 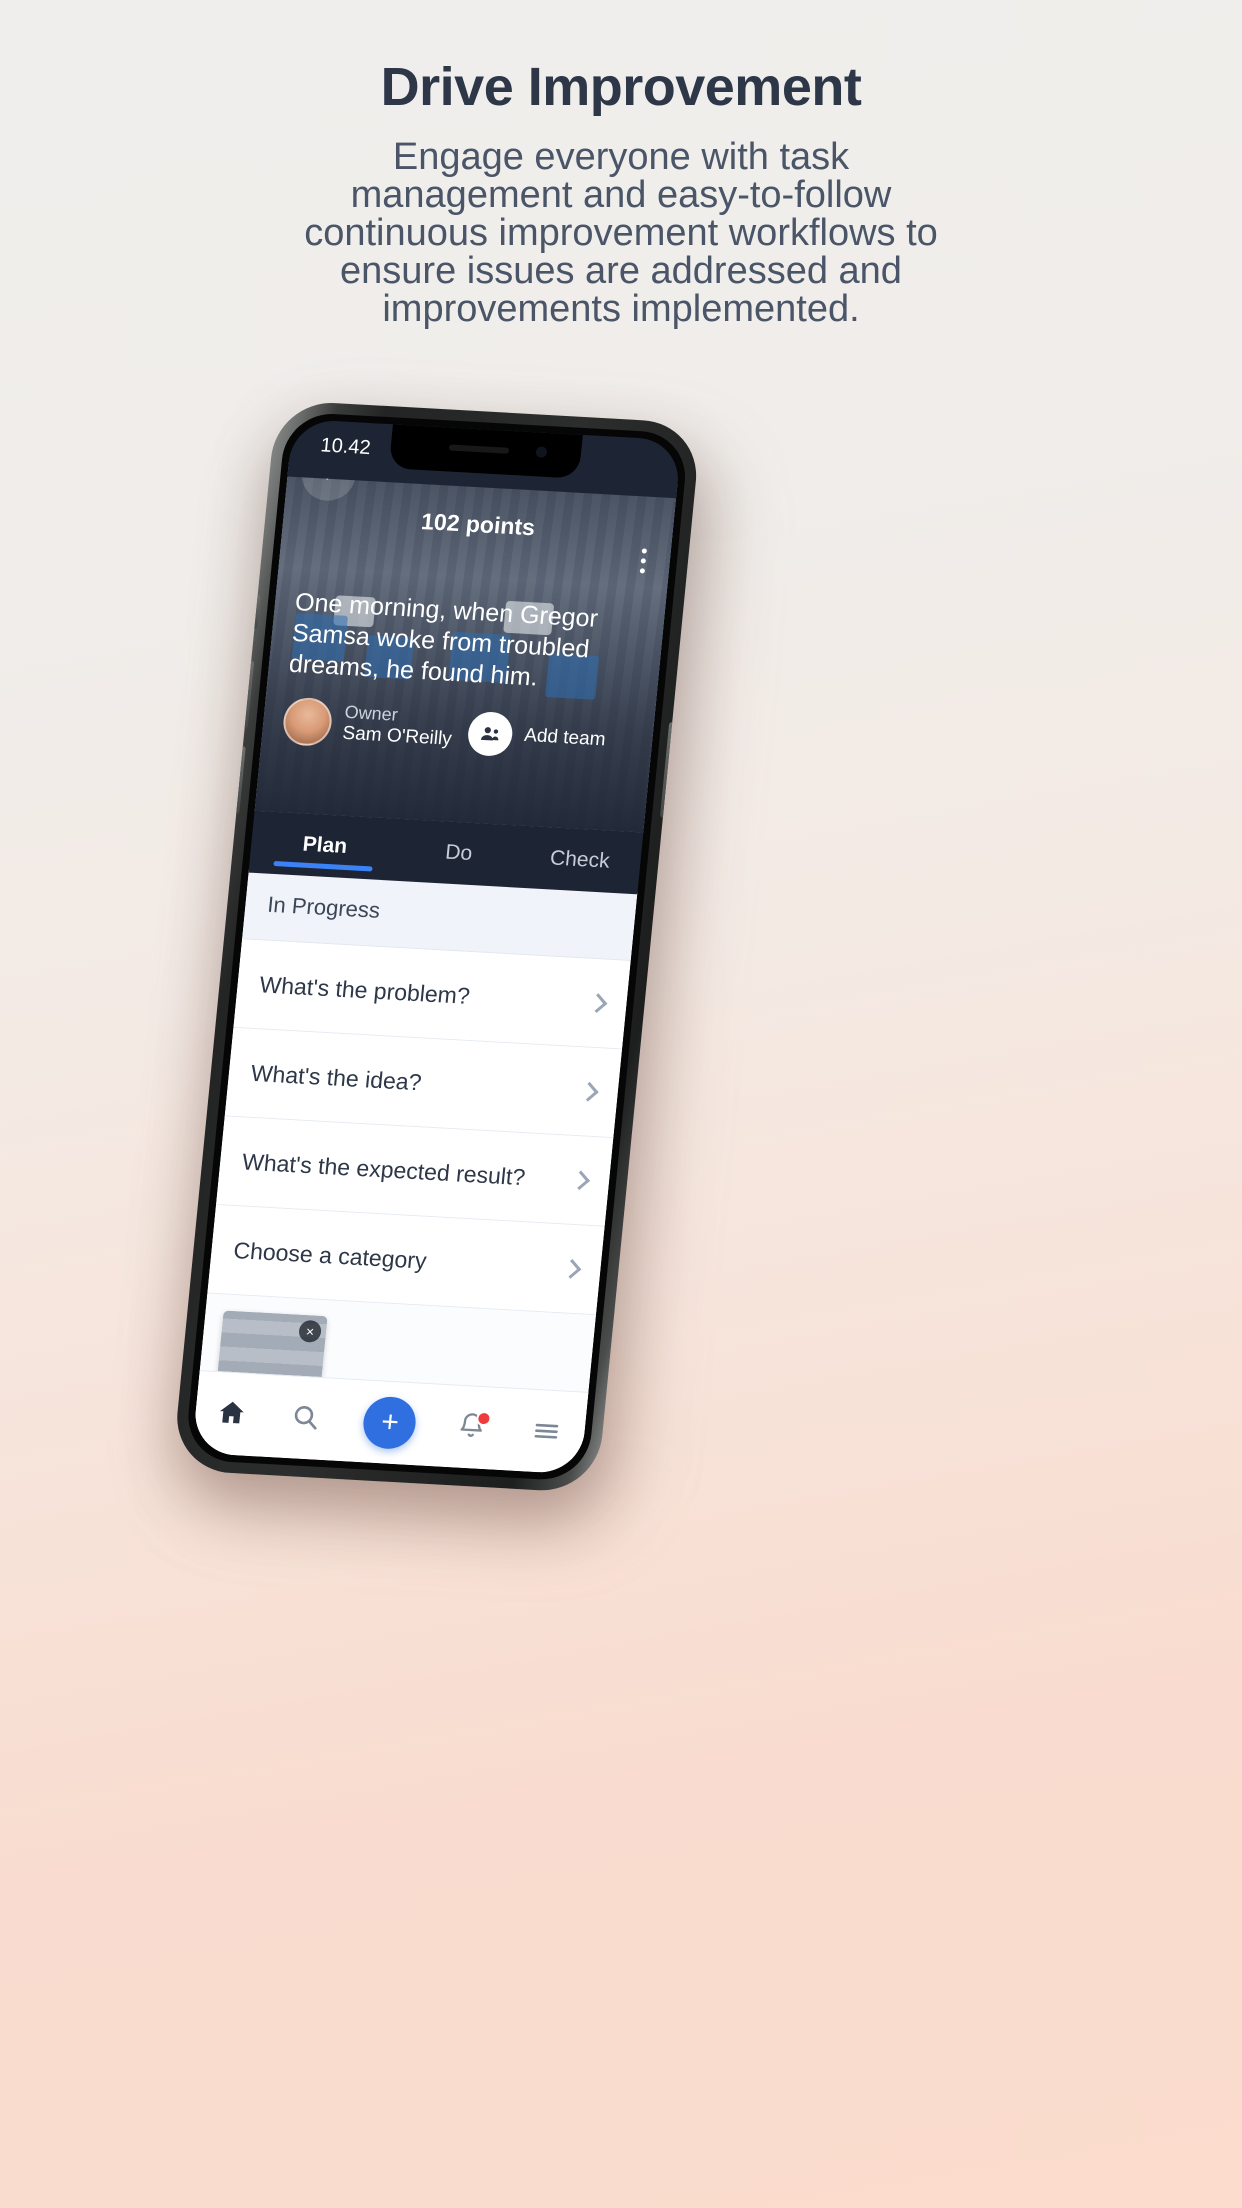 I want to click on add-button: +, so click(x=390, y=1423).